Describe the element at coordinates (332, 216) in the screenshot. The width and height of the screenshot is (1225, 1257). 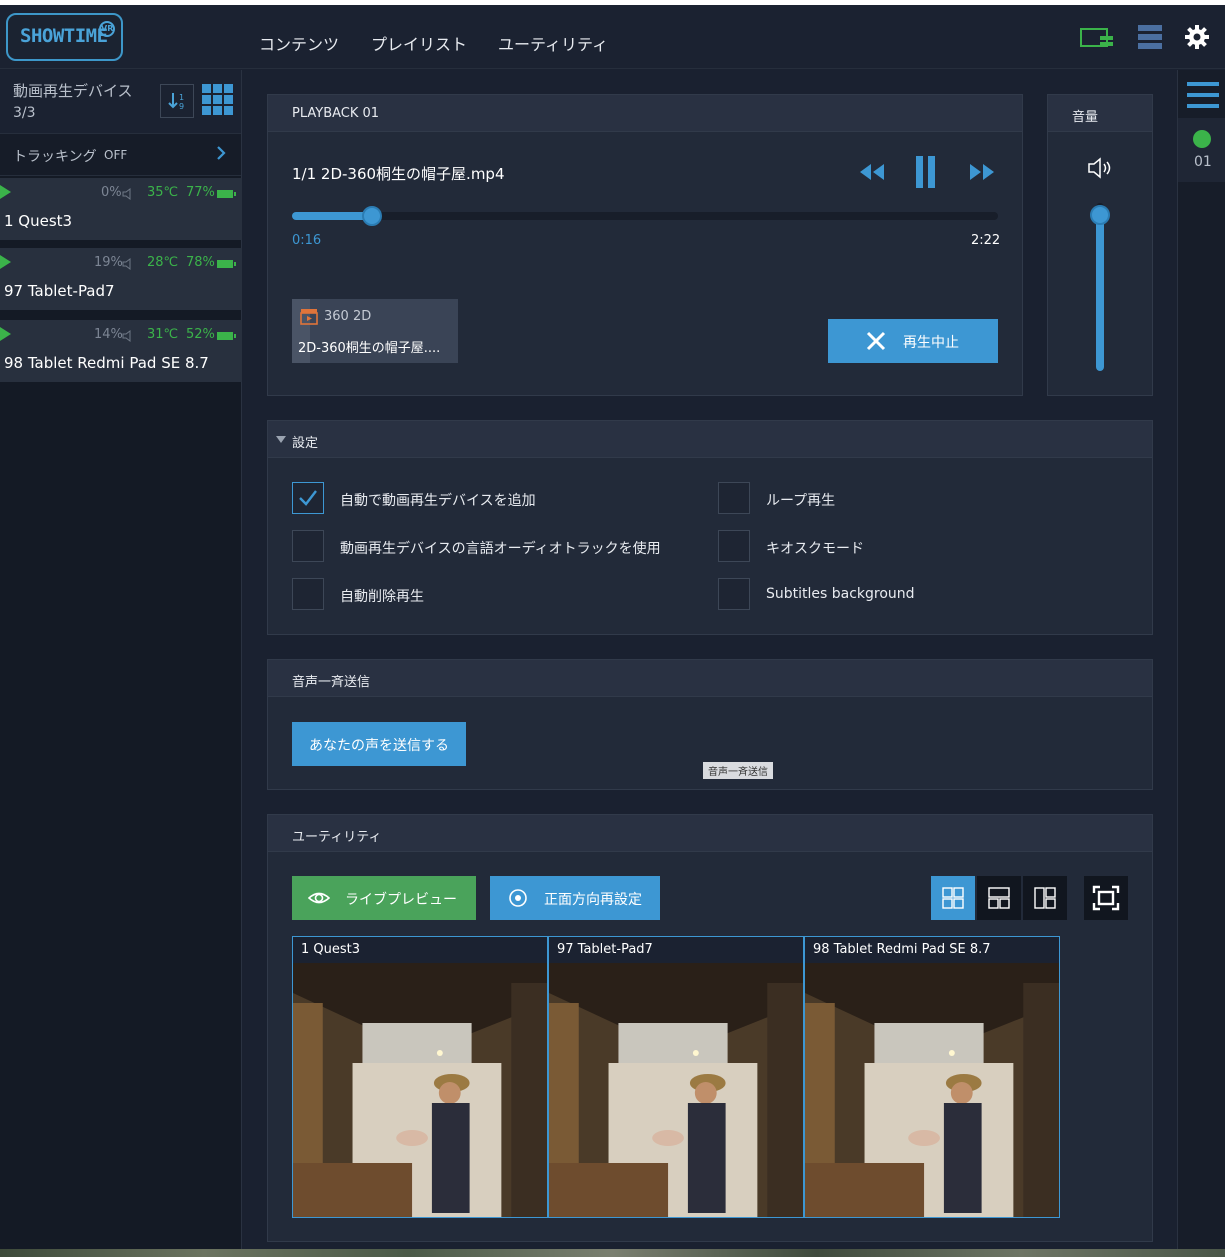
I see `seek-progress` at that location.